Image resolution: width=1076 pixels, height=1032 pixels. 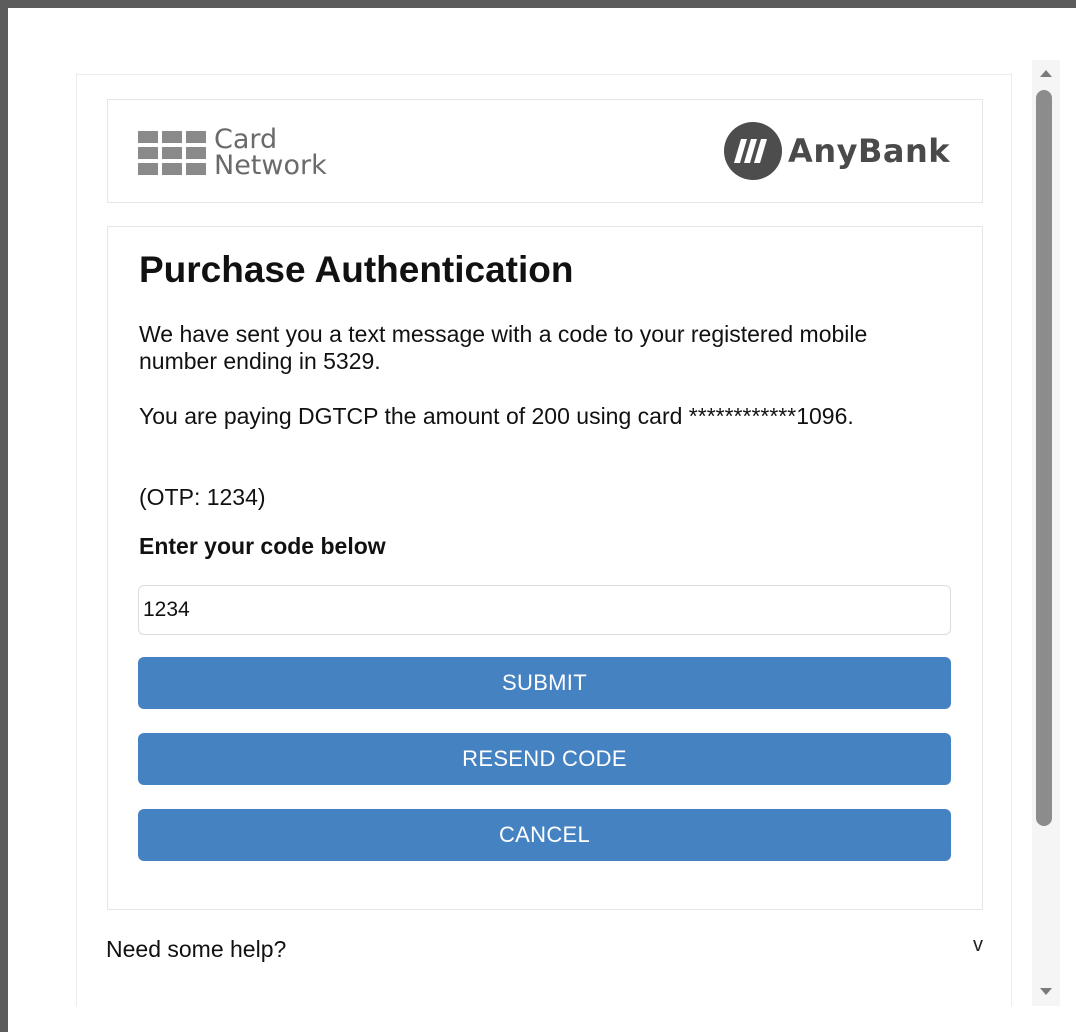 I want to click on vertical-scrollbar, so click(x=1046, y=533).